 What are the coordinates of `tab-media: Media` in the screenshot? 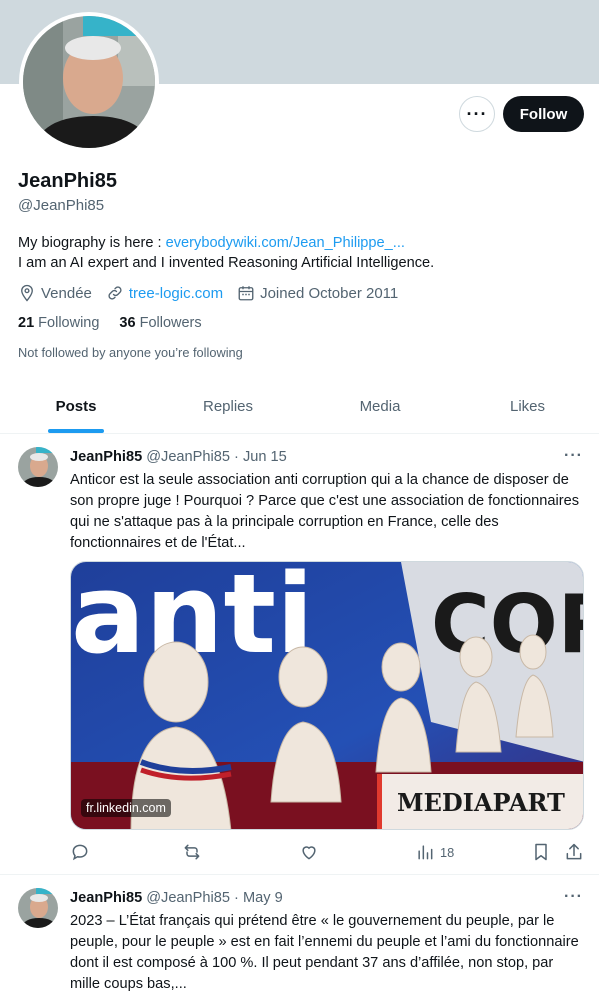 It's located at (380, 406).